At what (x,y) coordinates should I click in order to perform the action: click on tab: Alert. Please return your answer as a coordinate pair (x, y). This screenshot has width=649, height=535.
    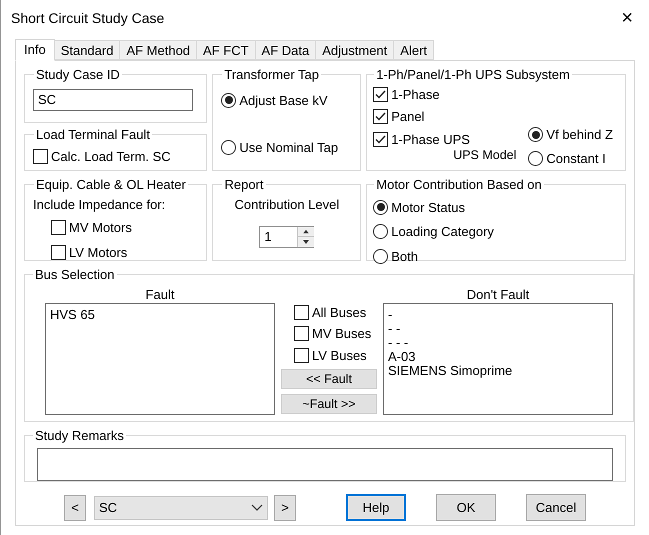
    Looking at the image, I should click on (414, 50).